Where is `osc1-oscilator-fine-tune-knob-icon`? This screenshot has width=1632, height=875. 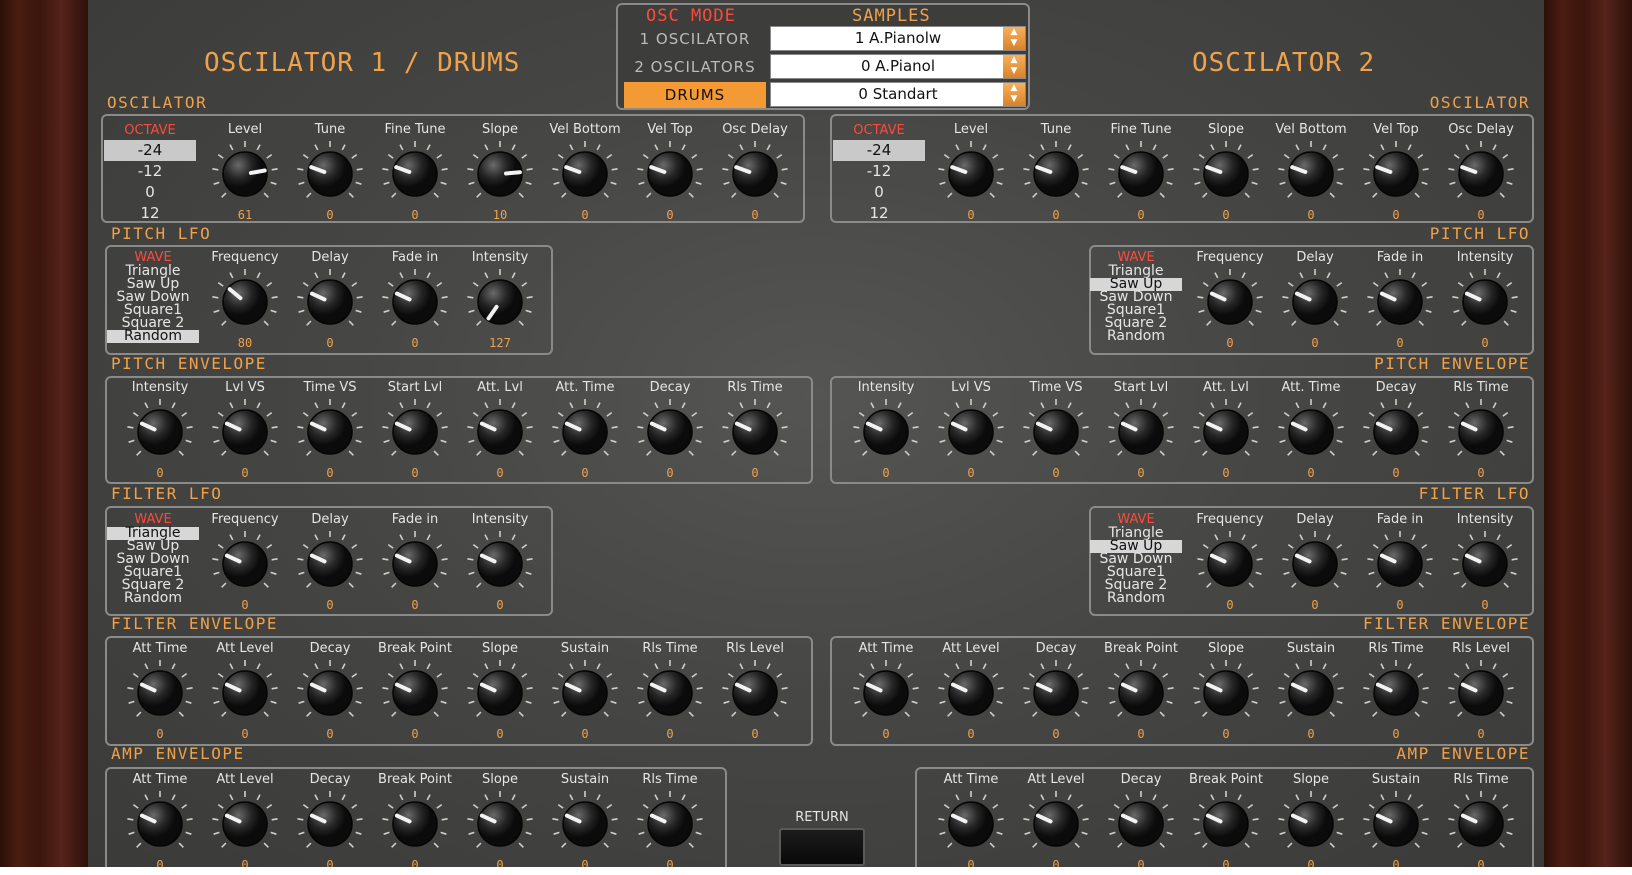 osc1-oscilator-fine-tune-knob-icon is located at coordinates (415, 174).